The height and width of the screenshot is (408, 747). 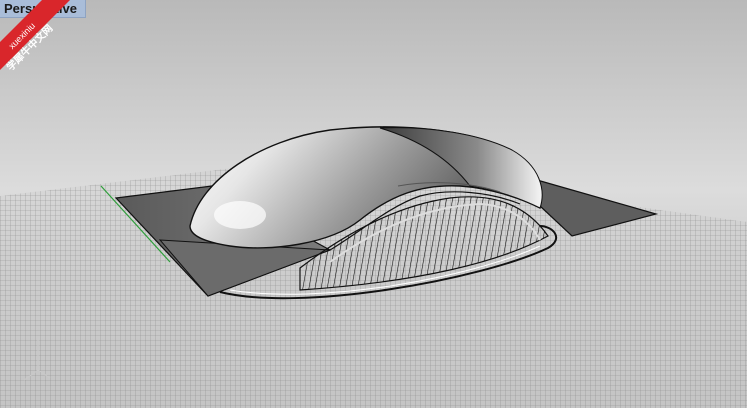 I want to click on viewport-title-label: Perspective, so click(x=40, y=8).